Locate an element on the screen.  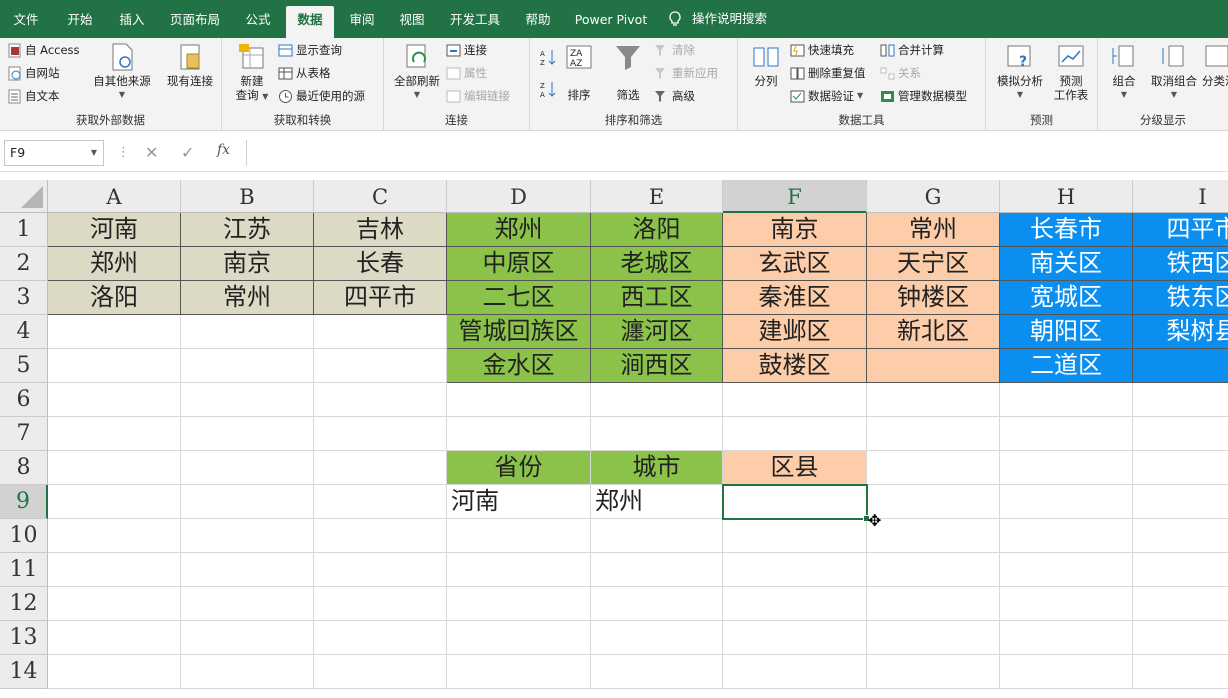
cell-f13 is located at coordinates (795, 638).